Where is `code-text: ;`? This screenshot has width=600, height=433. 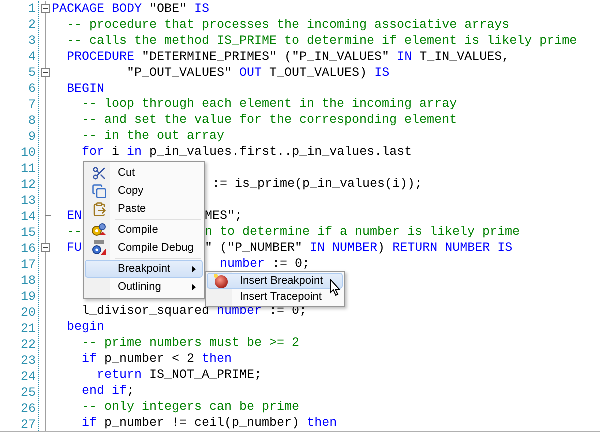
code-text: ; is located at coordinates (131, 391).